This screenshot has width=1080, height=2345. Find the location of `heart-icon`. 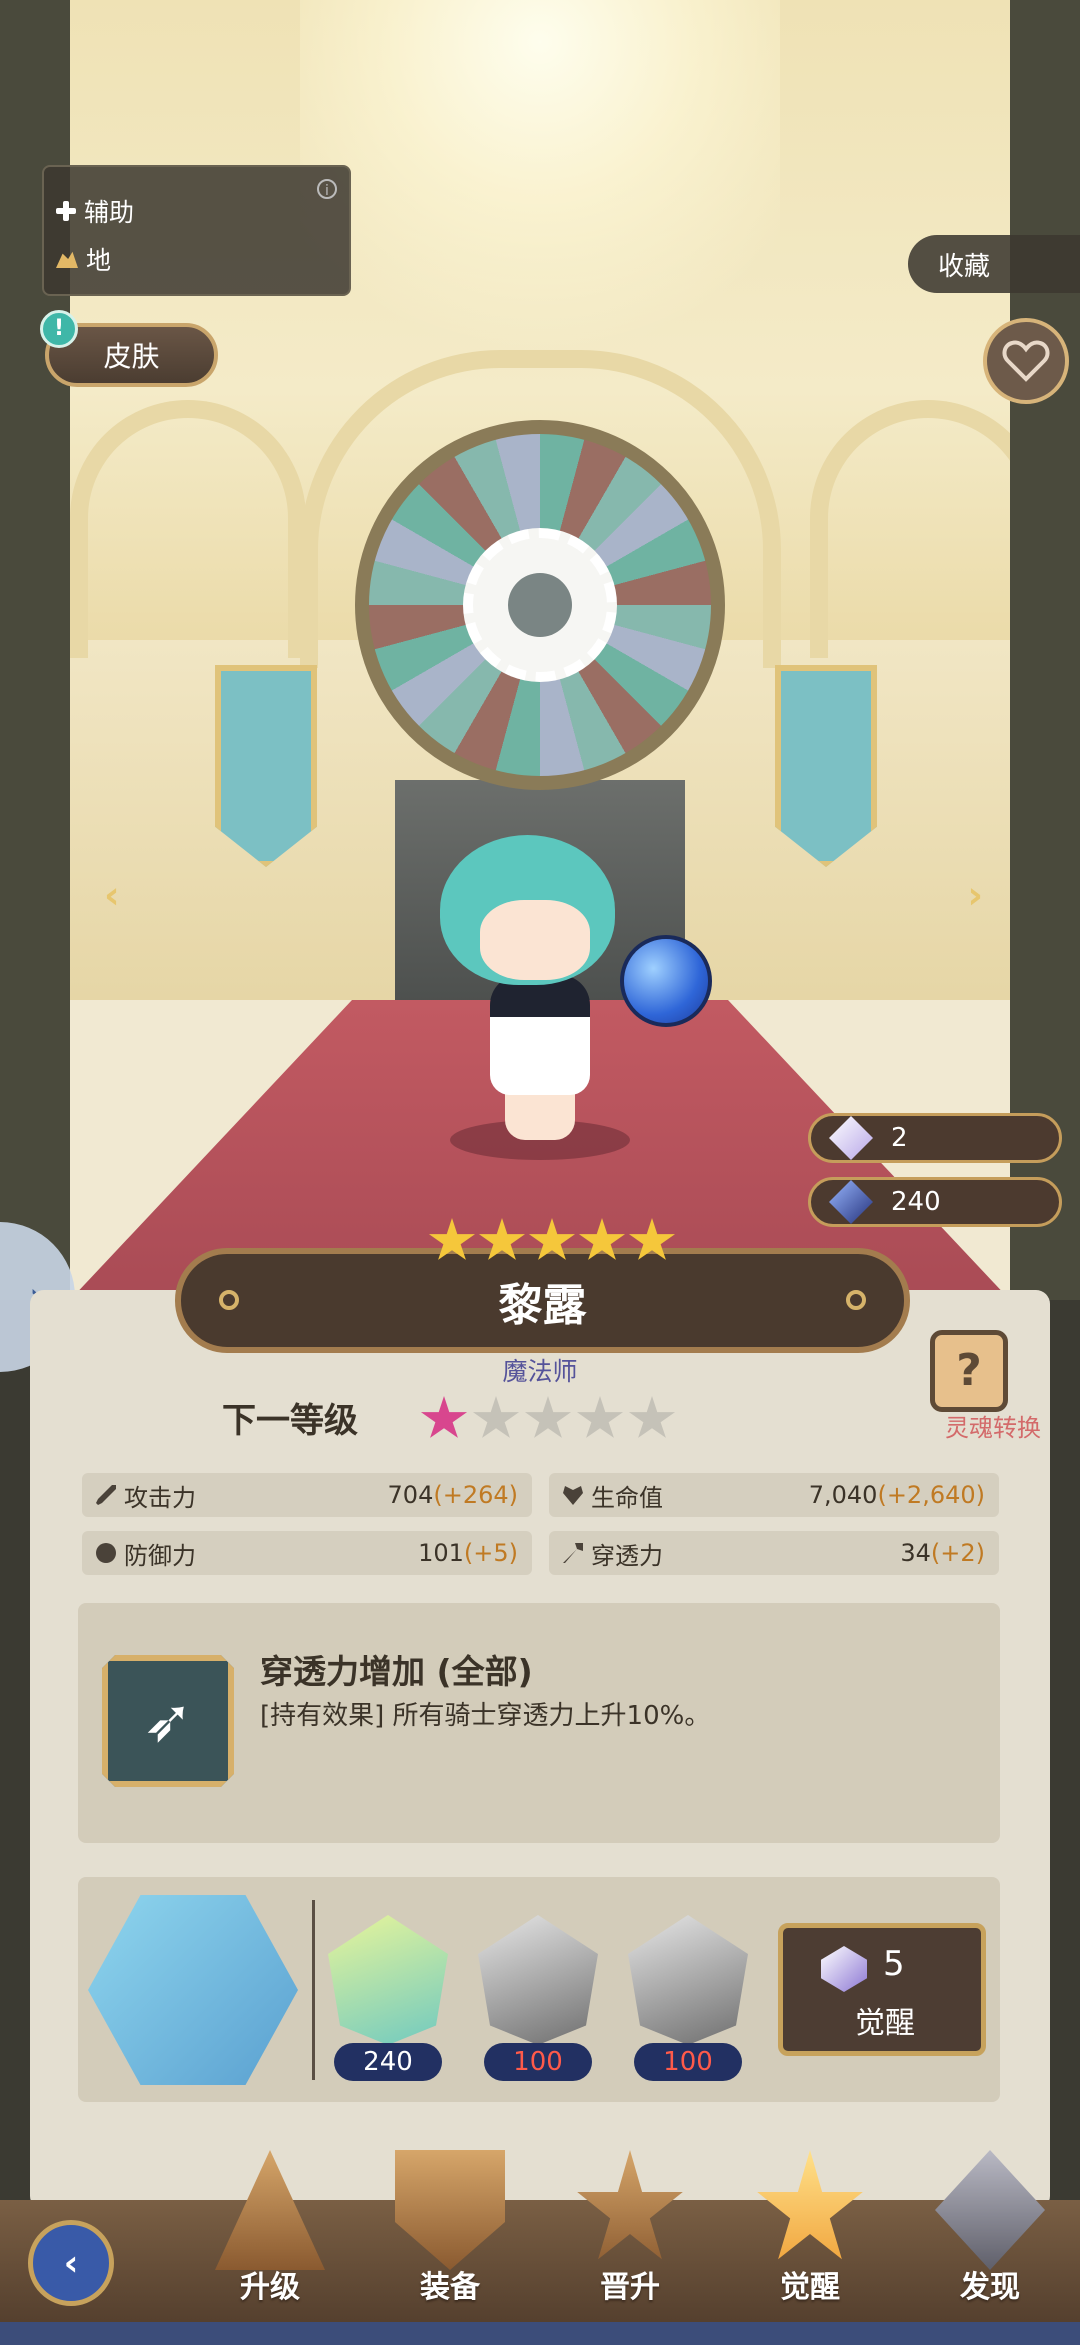

heart-icon is located at coordinates (1026, 361).